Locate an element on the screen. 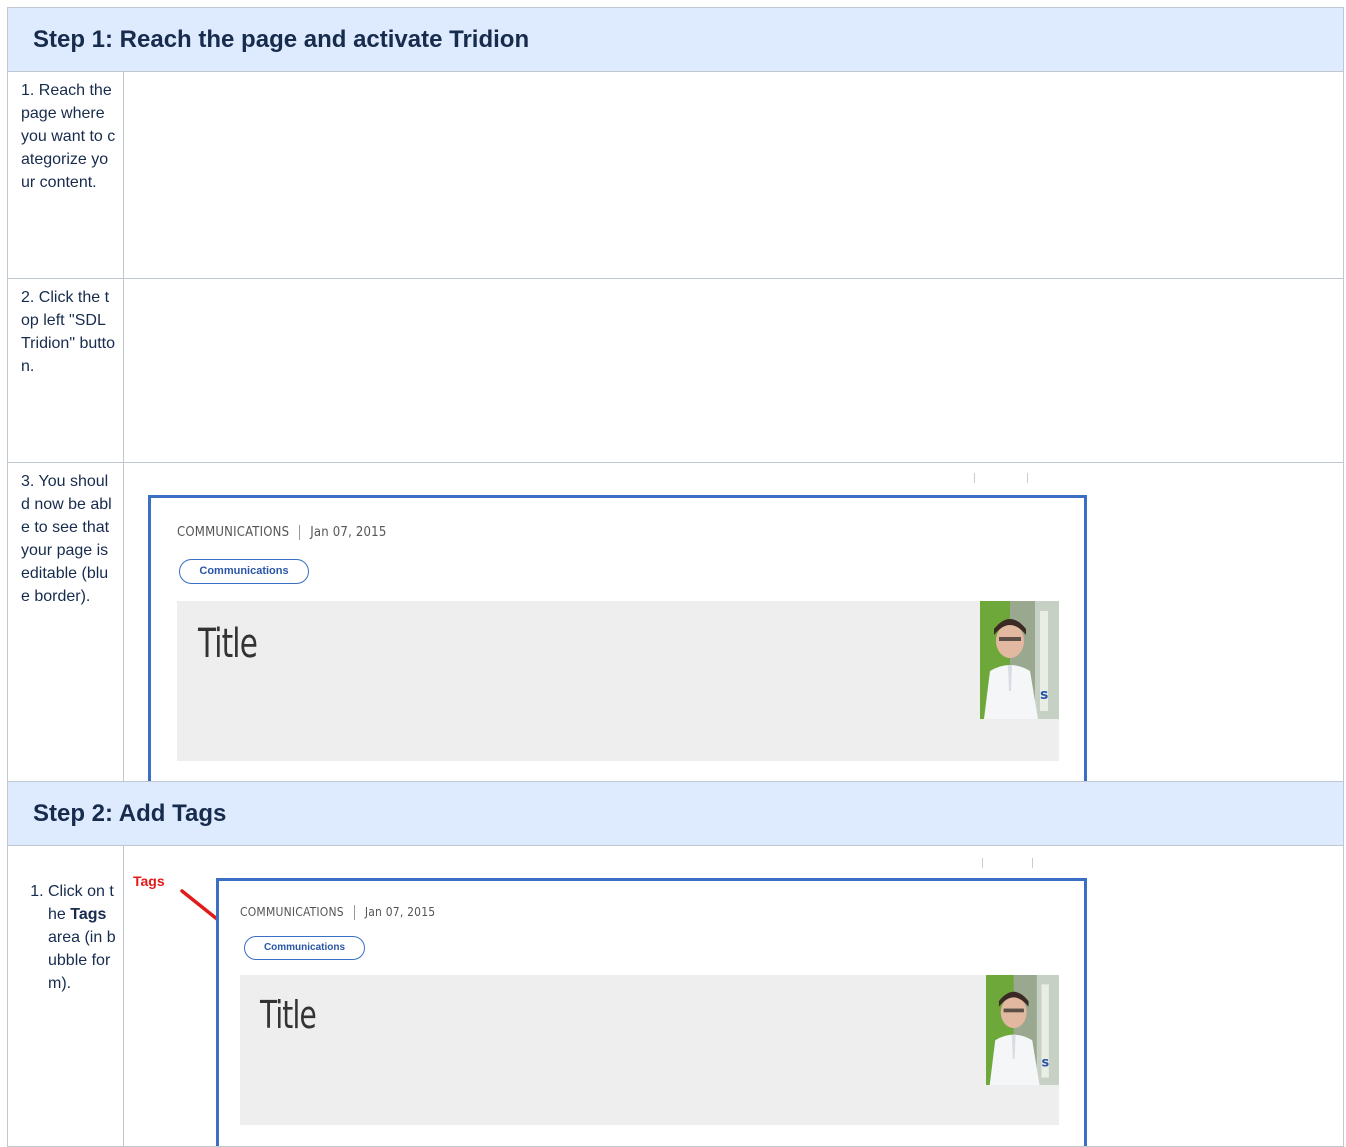 This screenshot has height=1147, width=1346. step2-instruction-cell: Click on the Tags area (in bubble form). is located at coordinates (65, 996).